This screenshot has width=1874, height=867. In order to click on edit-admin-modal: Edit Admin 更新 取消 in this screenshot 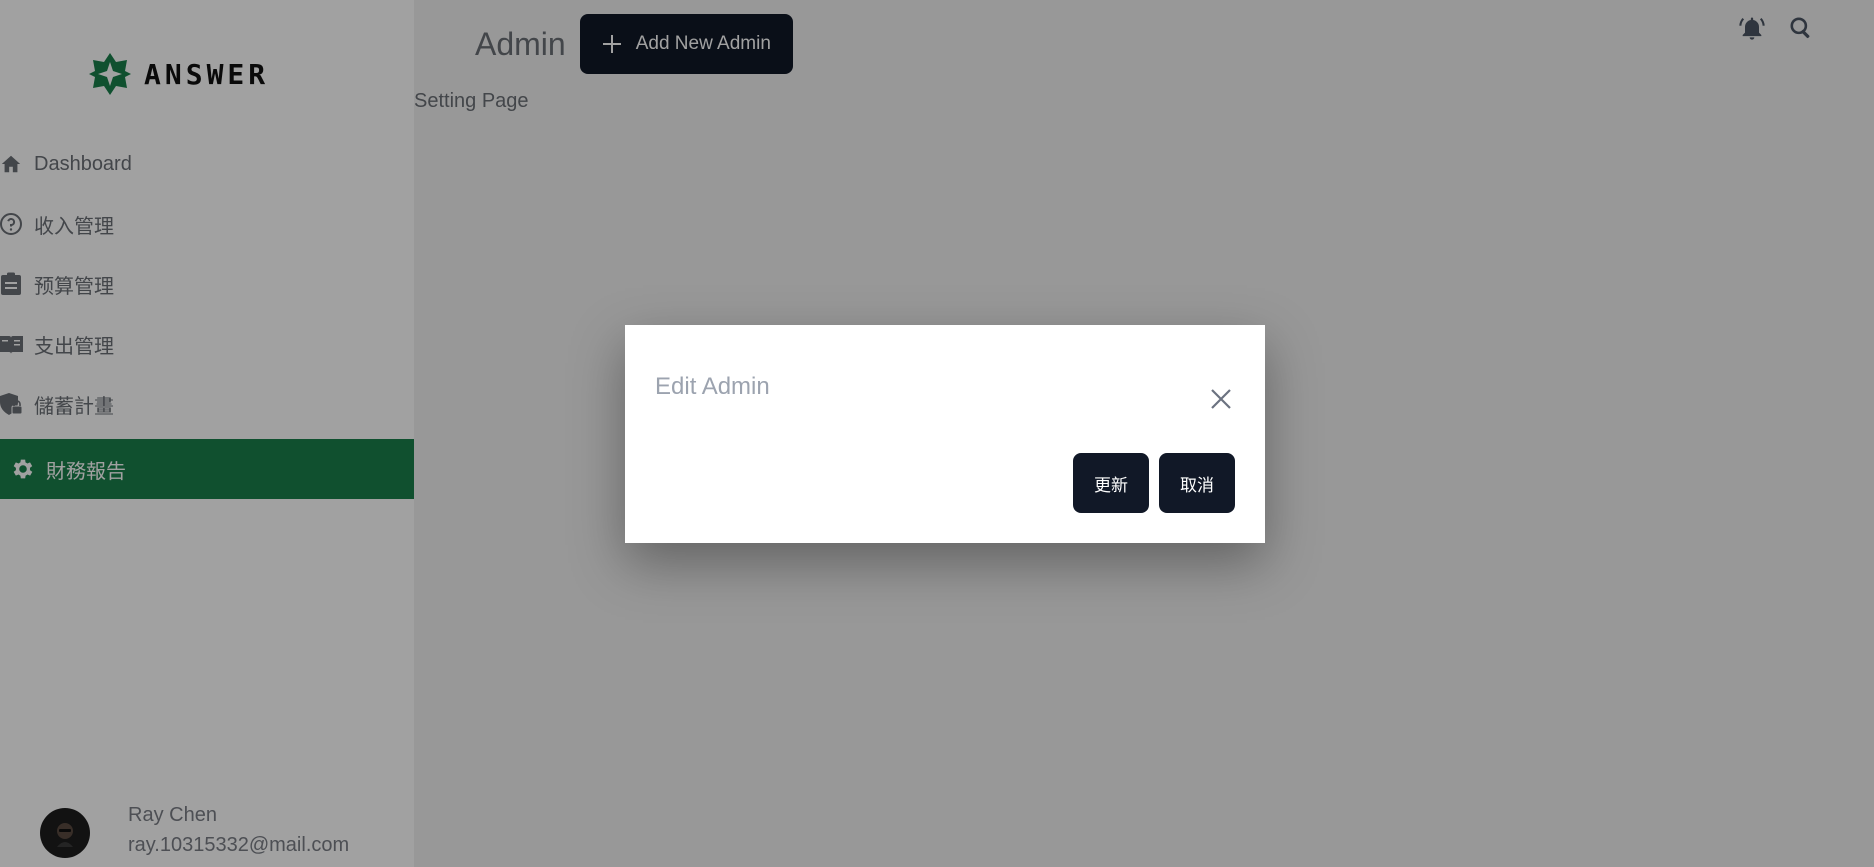, I will do `click(945, 434)`.